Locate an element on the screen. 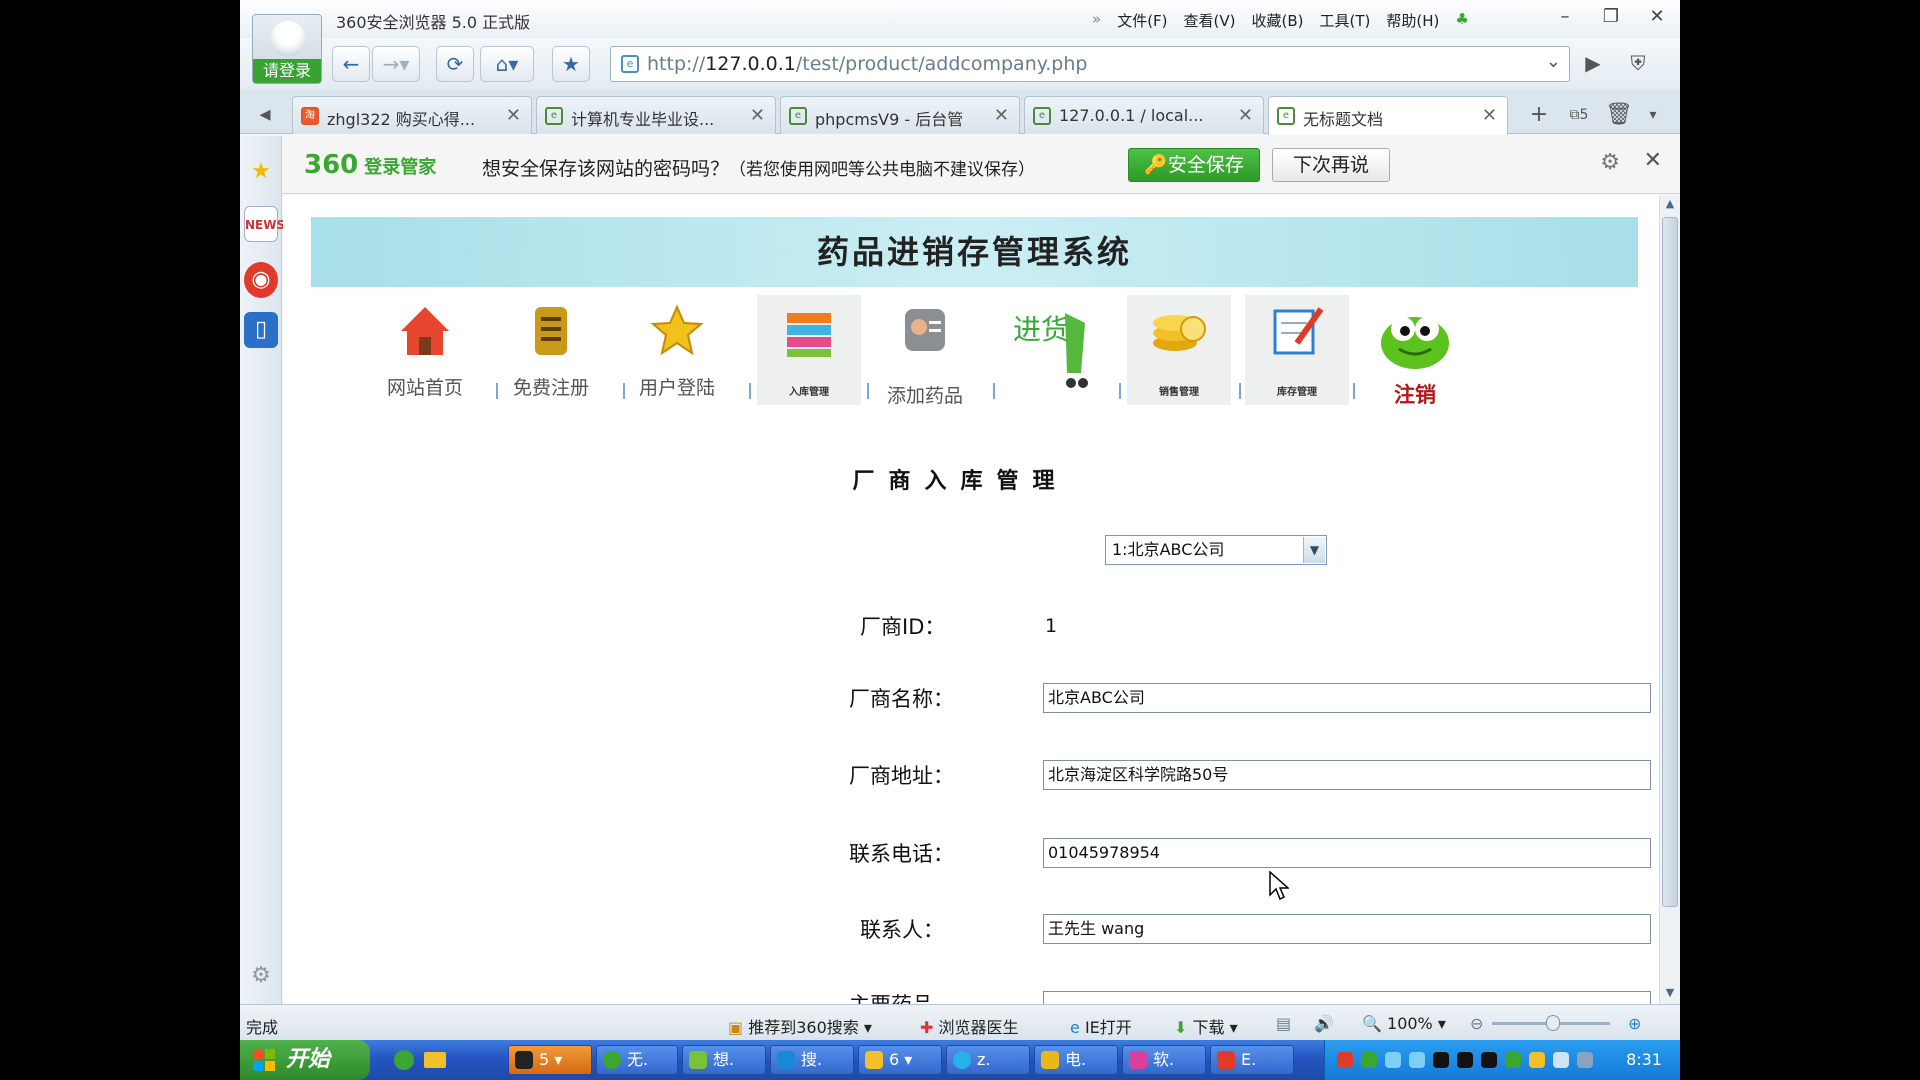 The height and width of the screenshot is (1080, 1920). security-shield-icon: ⛨ is located at coordinates (1638, 64).